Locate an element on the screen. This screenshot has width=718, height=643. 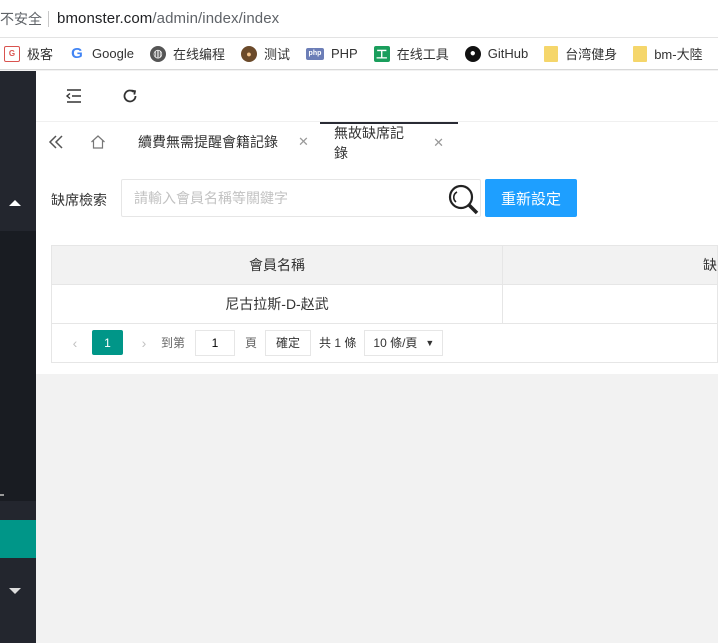
bookmark-label: 在线工具 is located at coordinates (422, 54).